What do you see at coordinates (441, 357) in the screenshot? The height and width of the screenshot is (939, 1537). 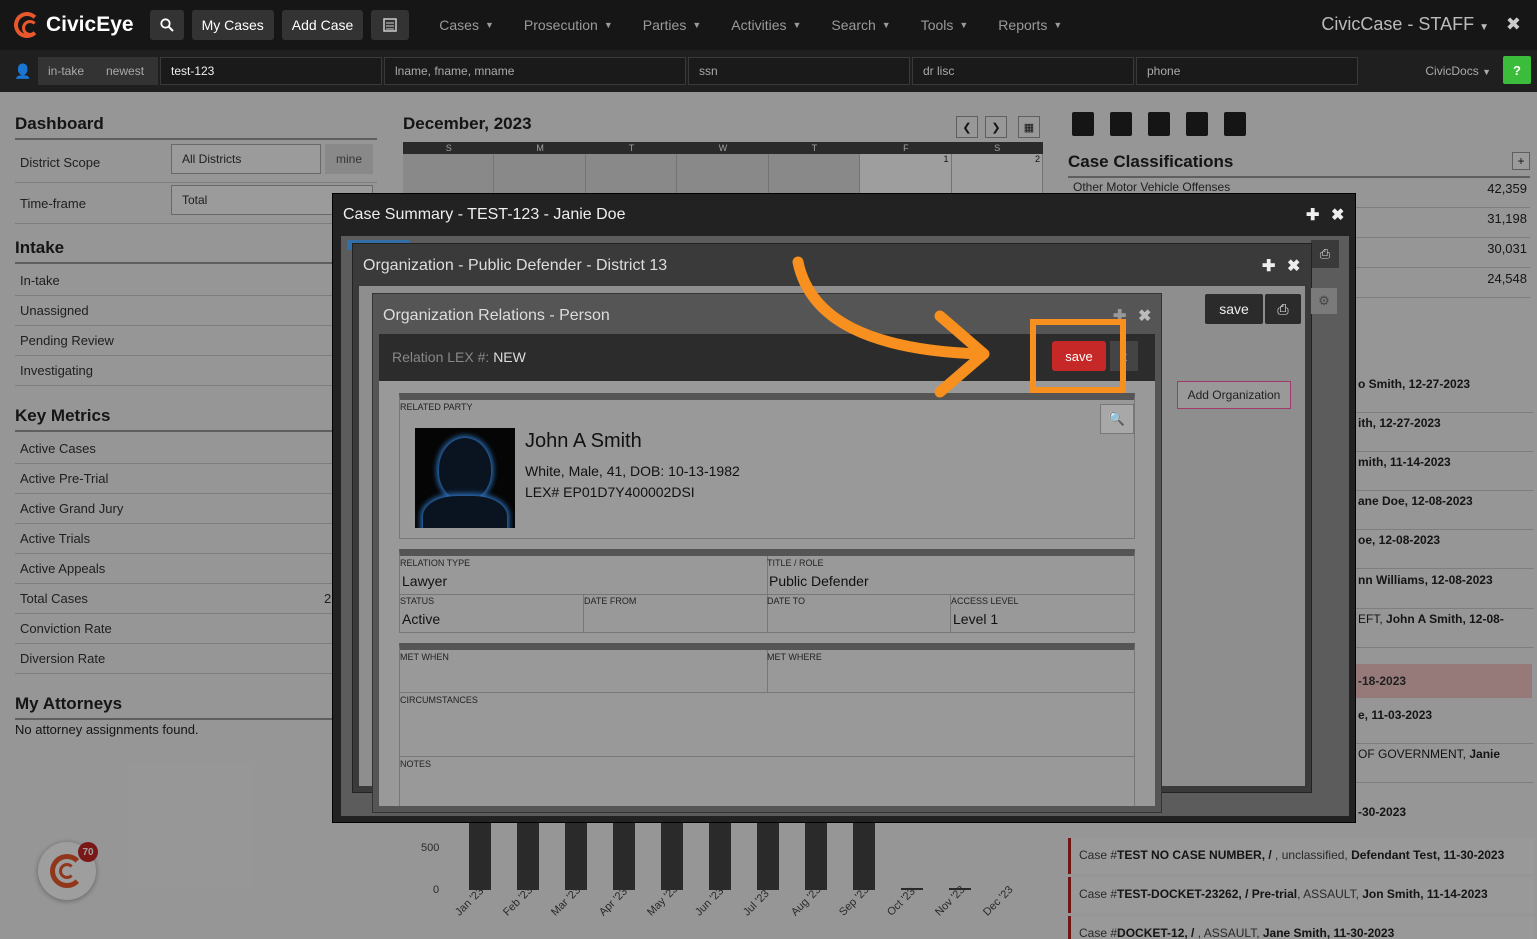 I see `lex-label-text: Relation LEX #:` at bounding box center [441, 357].